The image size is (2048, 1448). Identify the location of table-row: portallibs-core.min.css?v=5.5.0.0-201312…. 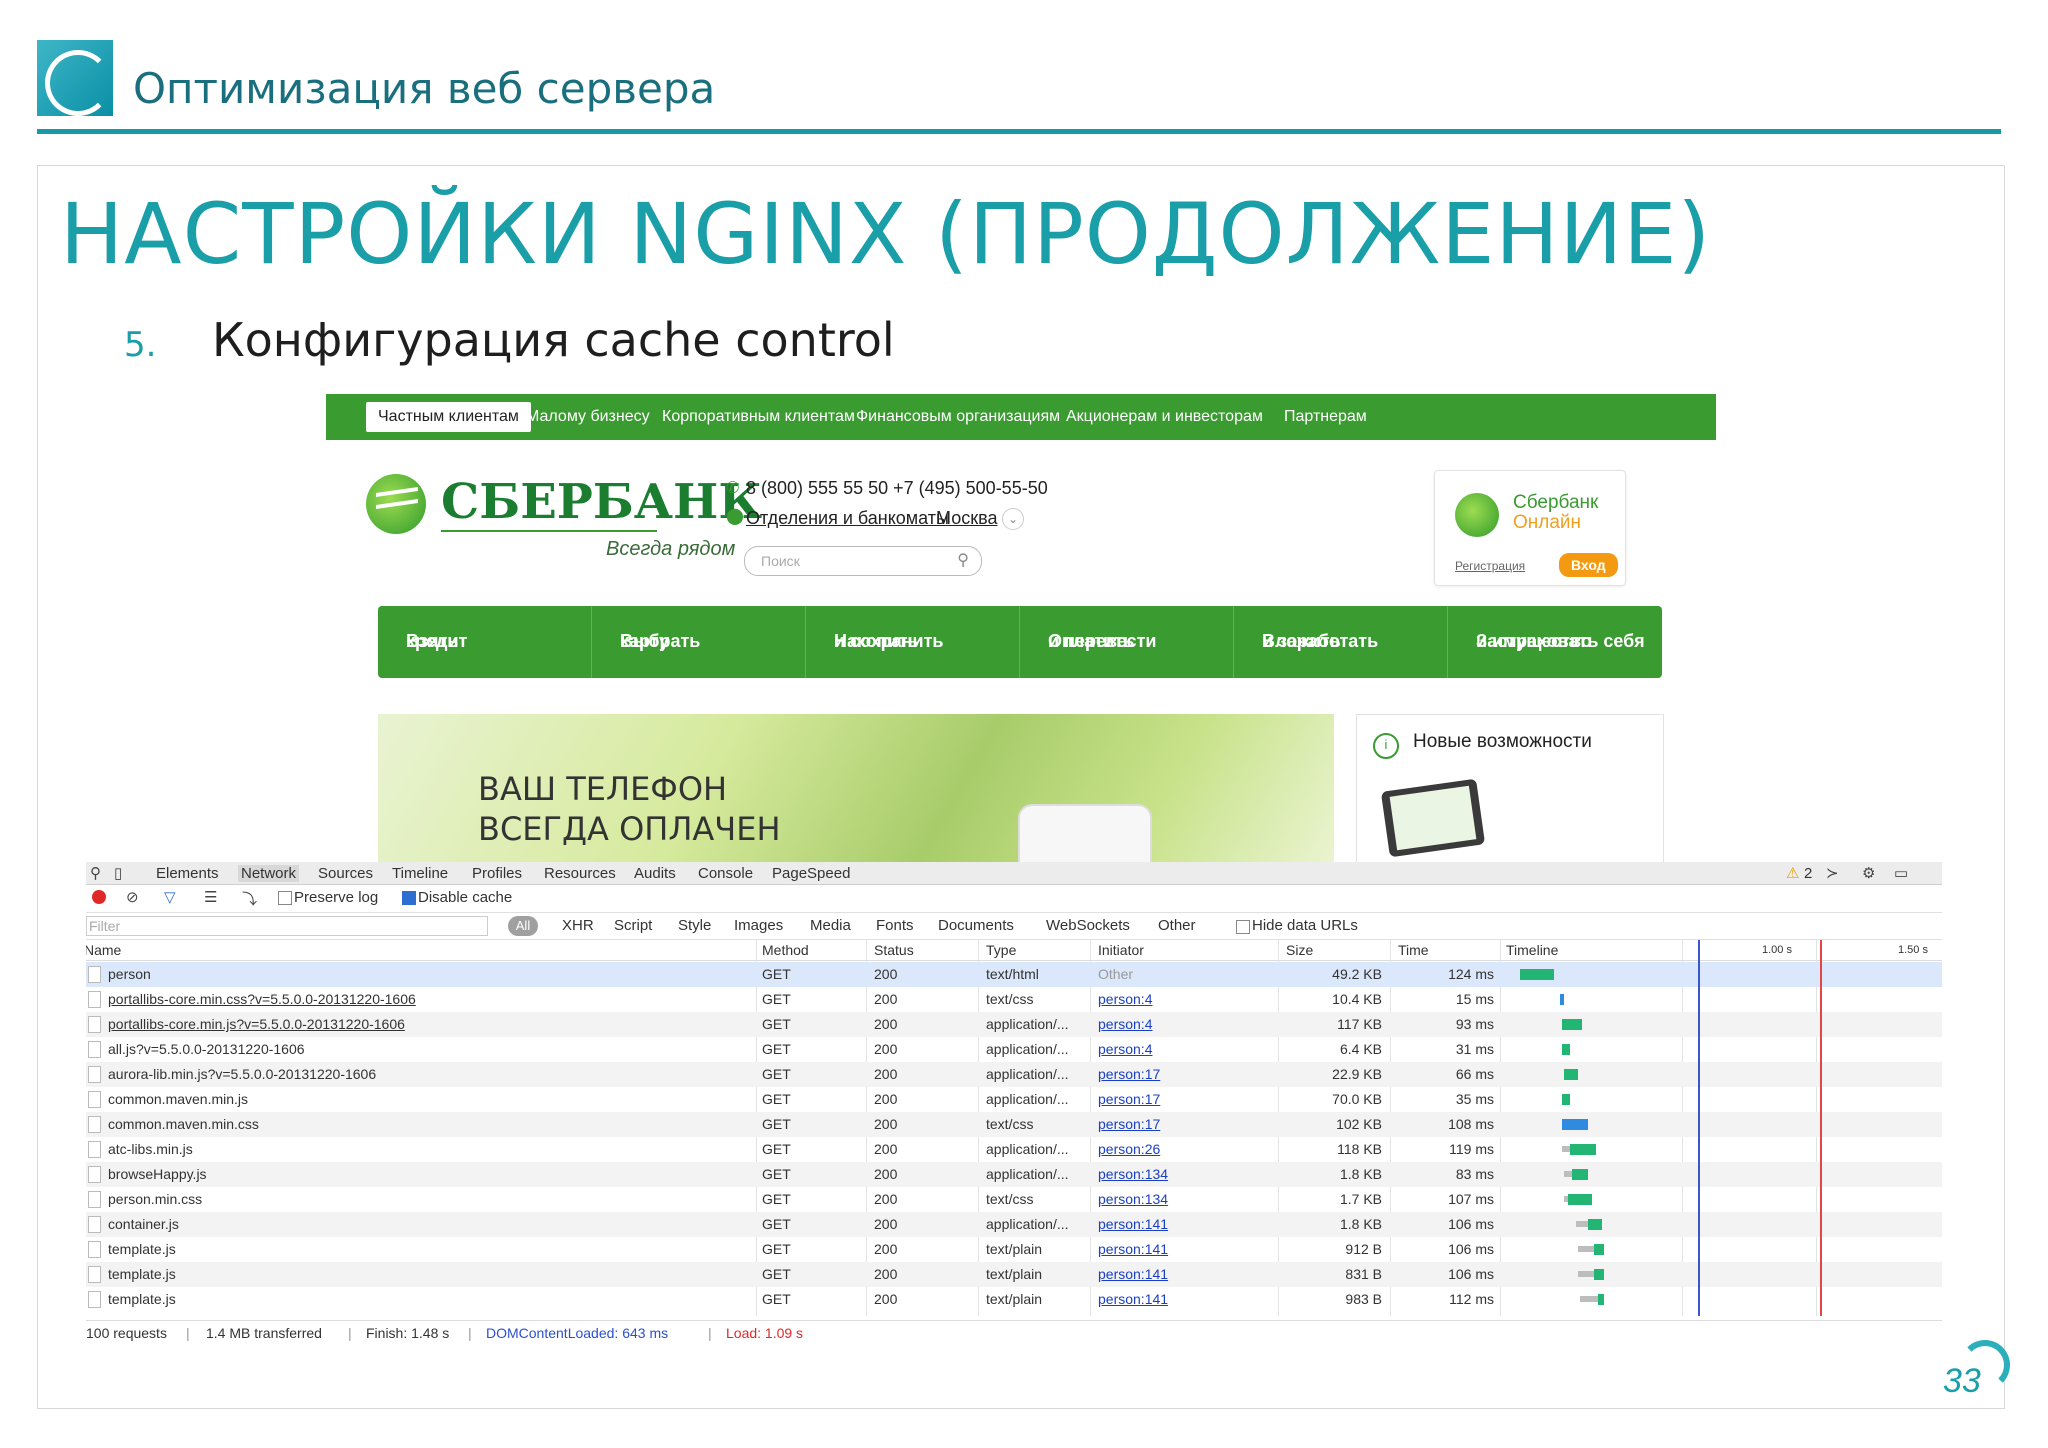
(1014, 999).